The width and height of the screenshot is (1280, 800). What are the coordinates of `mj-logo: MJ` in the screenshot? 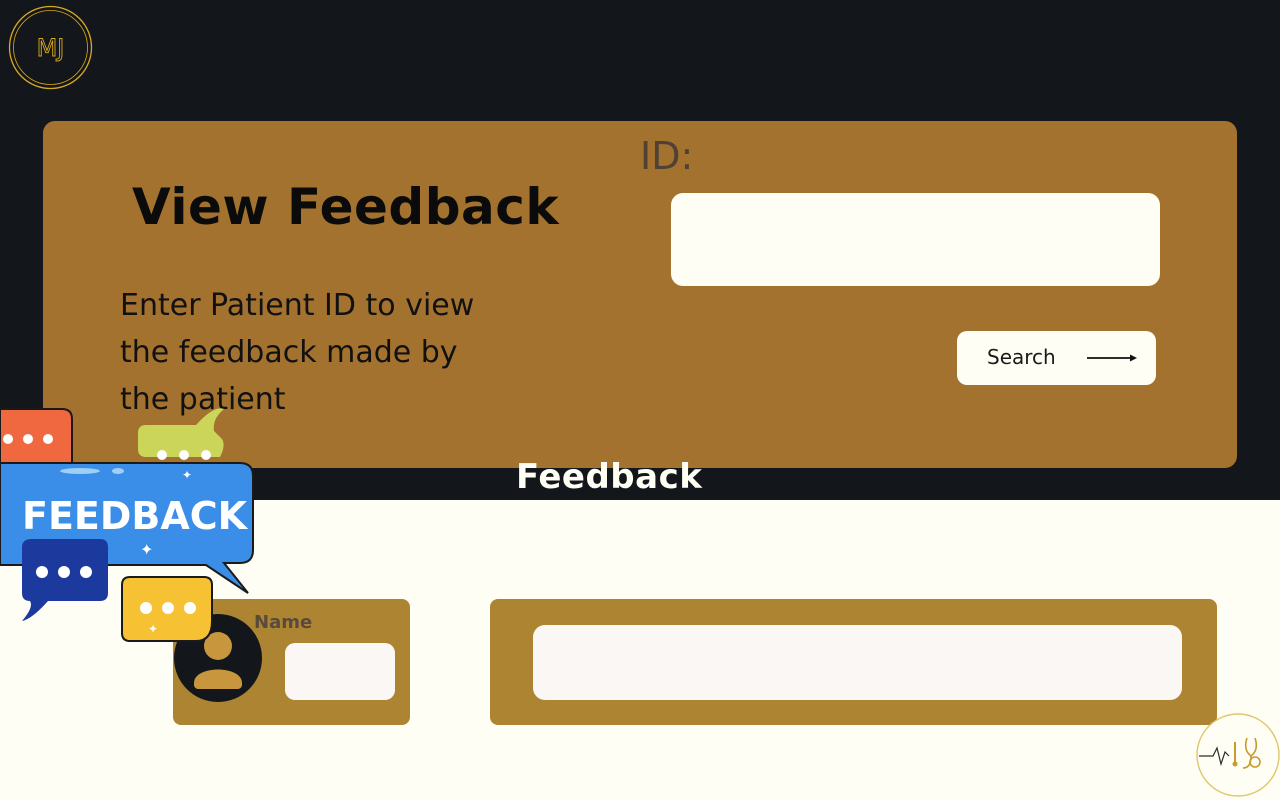 It's located at (50, 47).